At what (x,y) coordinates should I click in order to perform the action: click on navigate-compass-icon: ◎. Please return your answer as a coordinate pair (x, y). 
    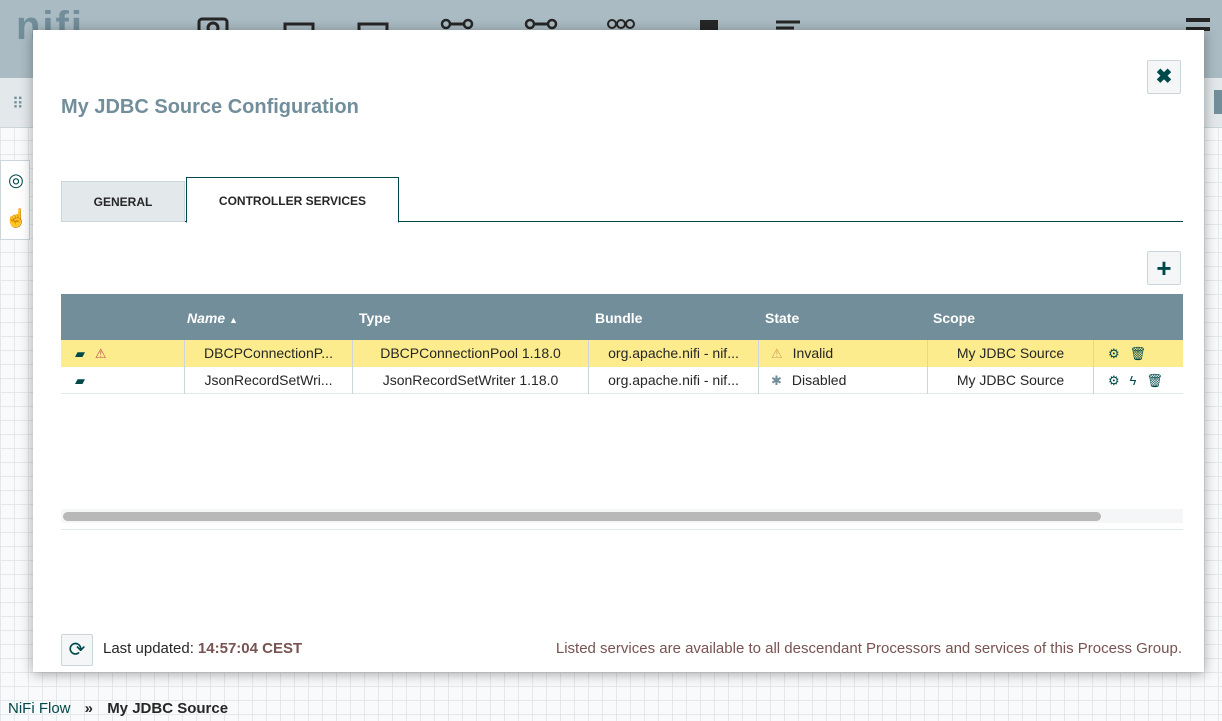
    Looking at the image, I should click on (16, 180).